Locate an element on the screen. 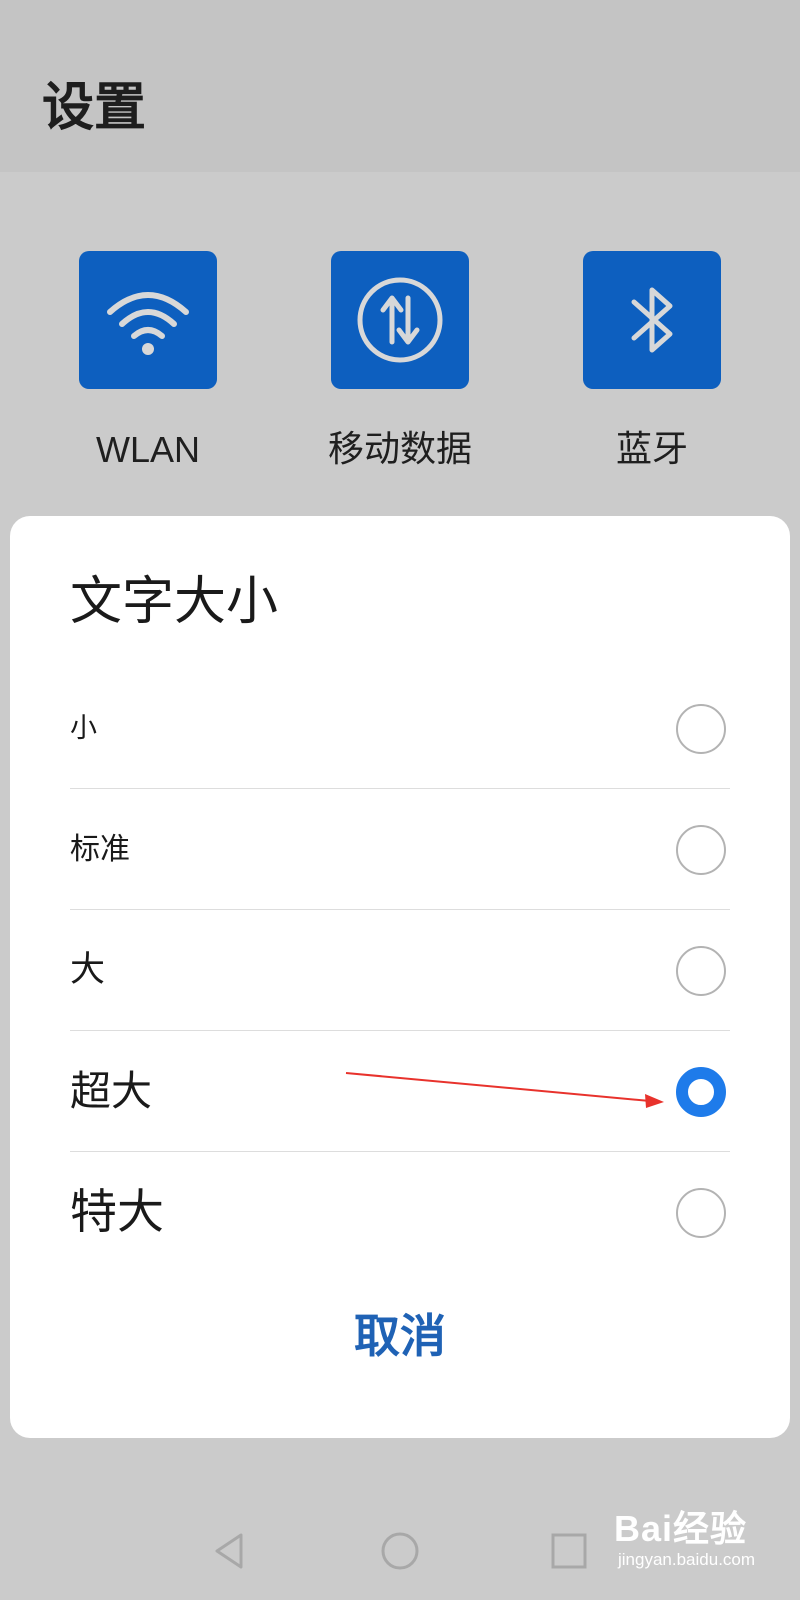  option-small-label: 小 is located at coordinates (83, 728).